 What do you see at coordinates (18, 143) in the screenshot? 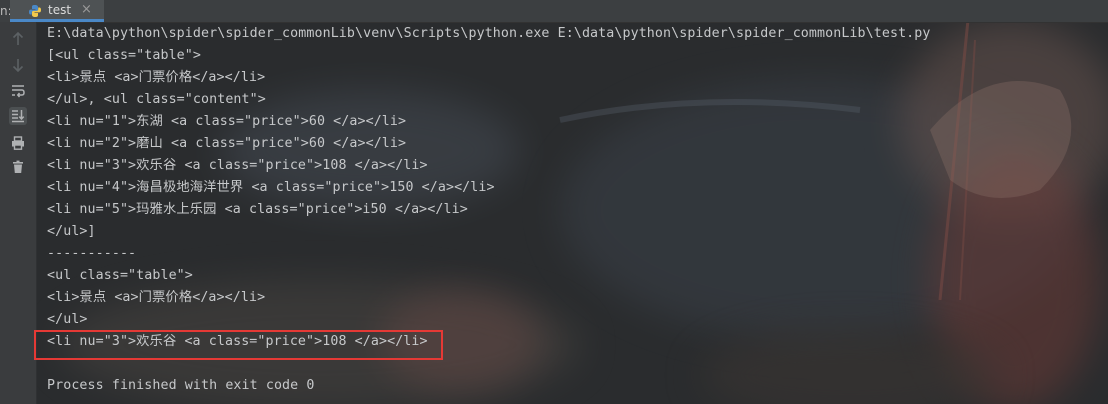
I see `print-icon` at bounding box center [18, 143].